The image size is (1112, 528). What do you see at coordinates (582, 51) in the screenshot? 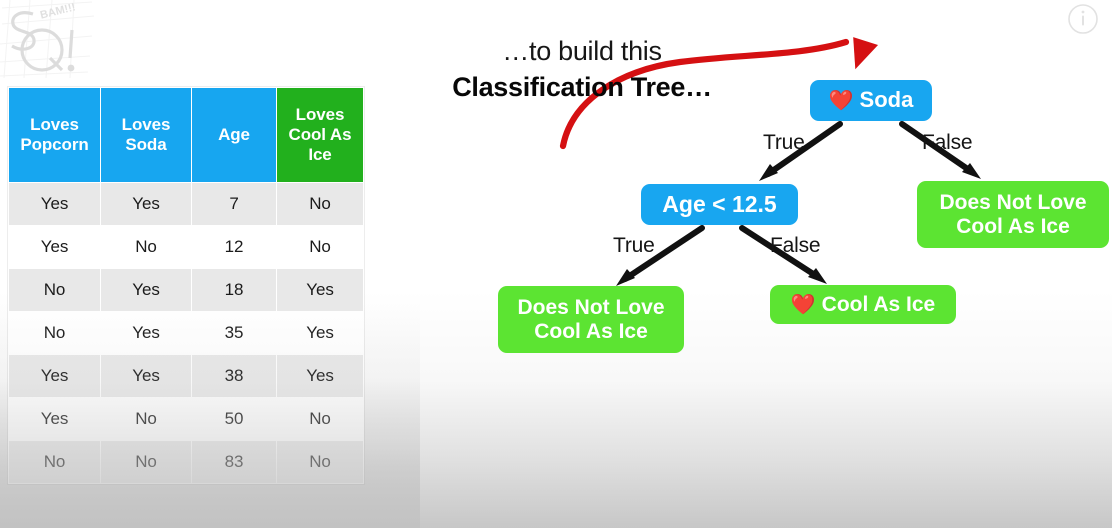
I see `headline-line-1: …to build this` at bounding box center [582, 51].